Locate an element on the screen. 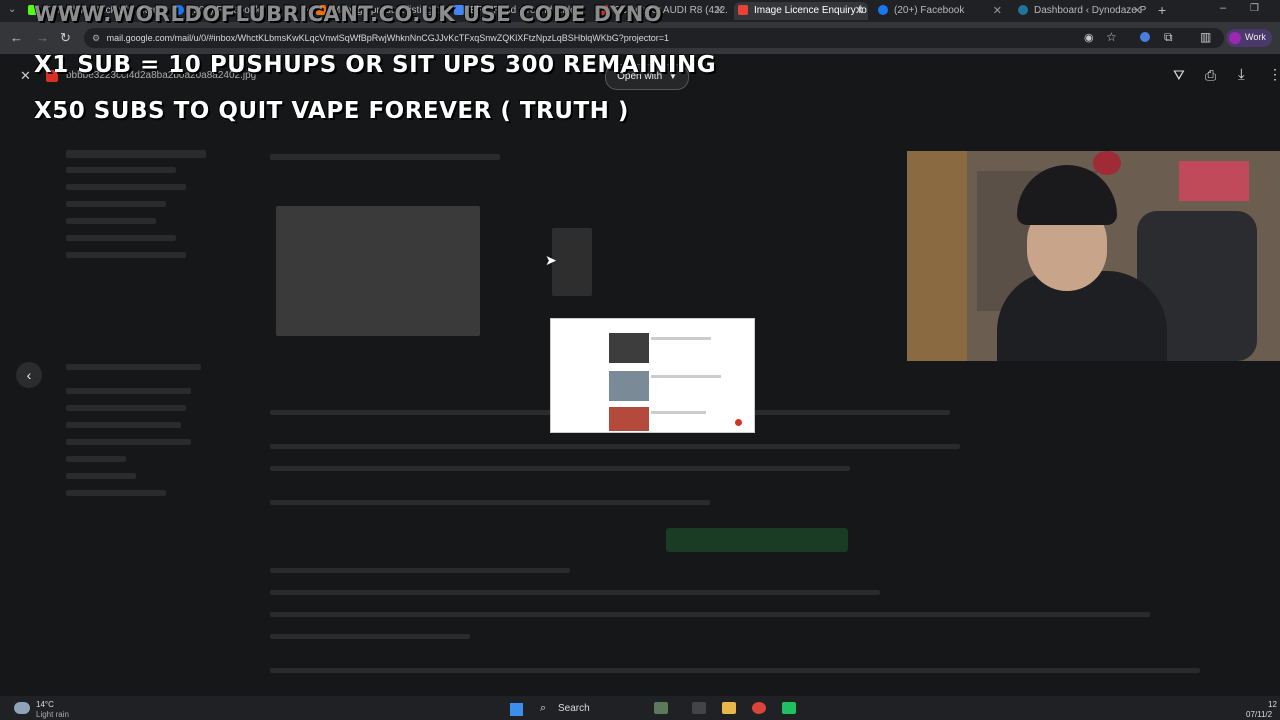 The height and width of the screenshot is (720, 1280). browser-tab-active: Image Licence Enquiry fo ✕ is located at coordinates (801, 11).